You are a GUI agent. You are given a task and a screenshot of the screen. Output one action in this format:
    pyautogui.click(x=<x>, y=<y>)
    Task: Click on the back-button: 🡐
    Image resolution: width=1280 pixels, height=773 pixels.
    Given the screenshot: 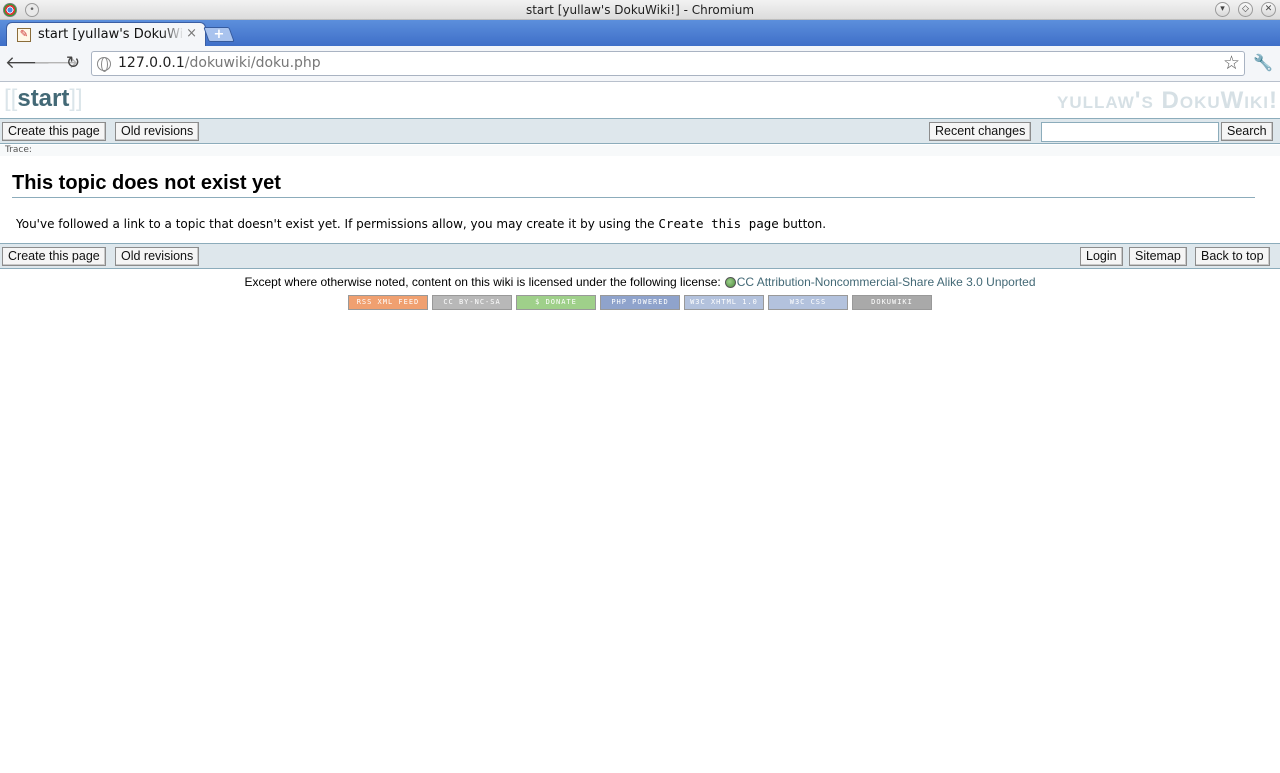 What is the action you would take?
    pyautogui.click(x=28, y=63)
    